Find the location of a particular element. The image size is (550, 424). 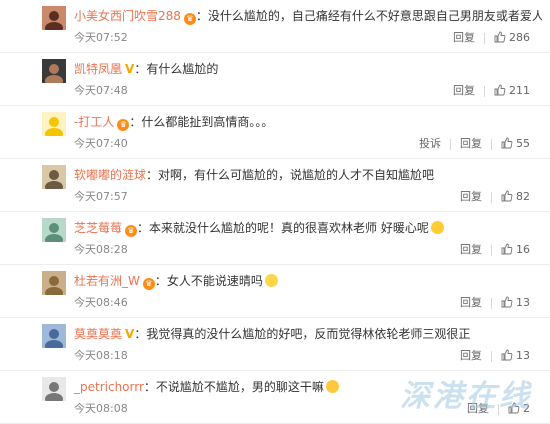

username-link: 芝芝莓莓 is located at coordinates (98, 228).